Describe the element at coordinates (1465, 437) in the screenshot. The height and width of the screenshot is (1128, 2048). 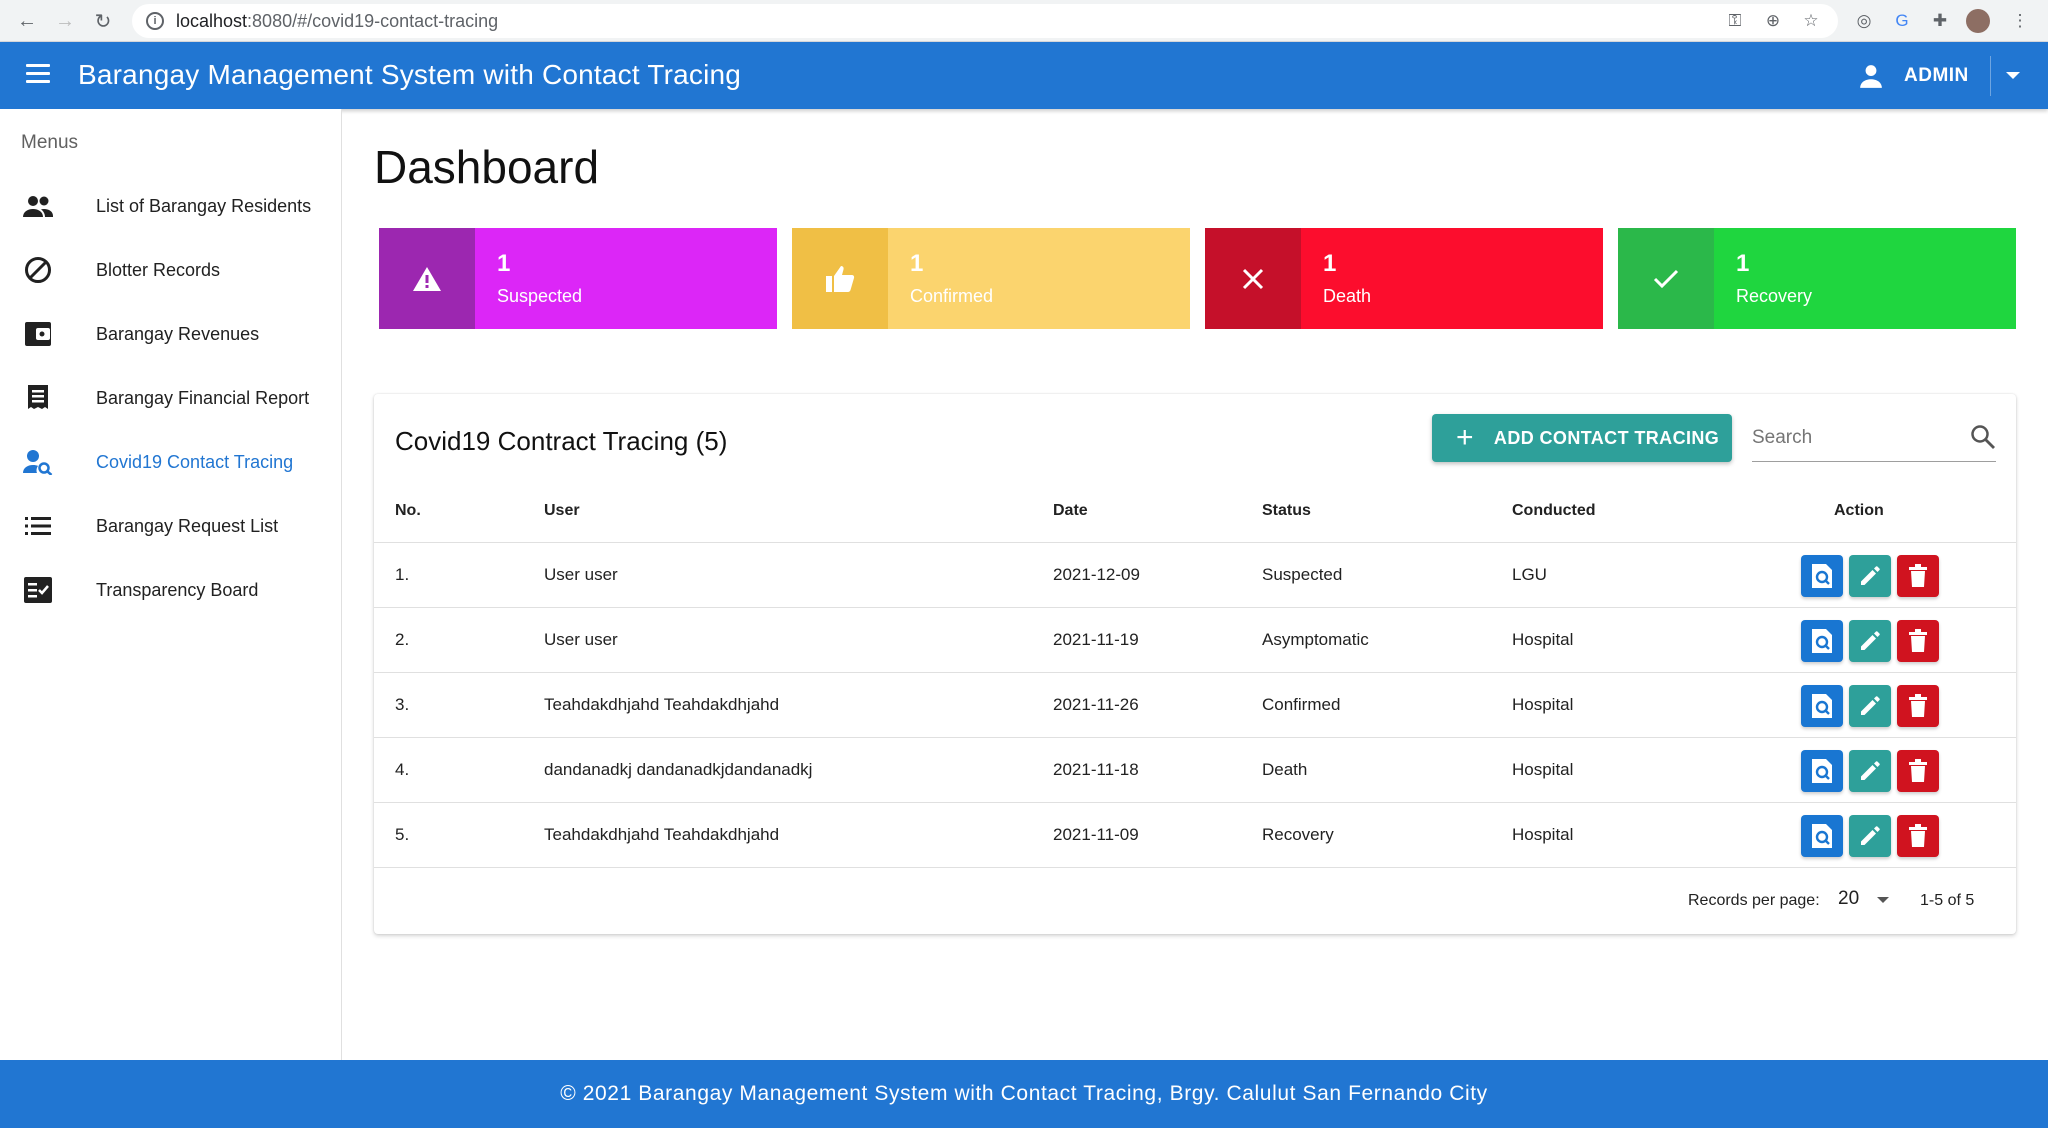
I see `plus-icon: +` at that location.